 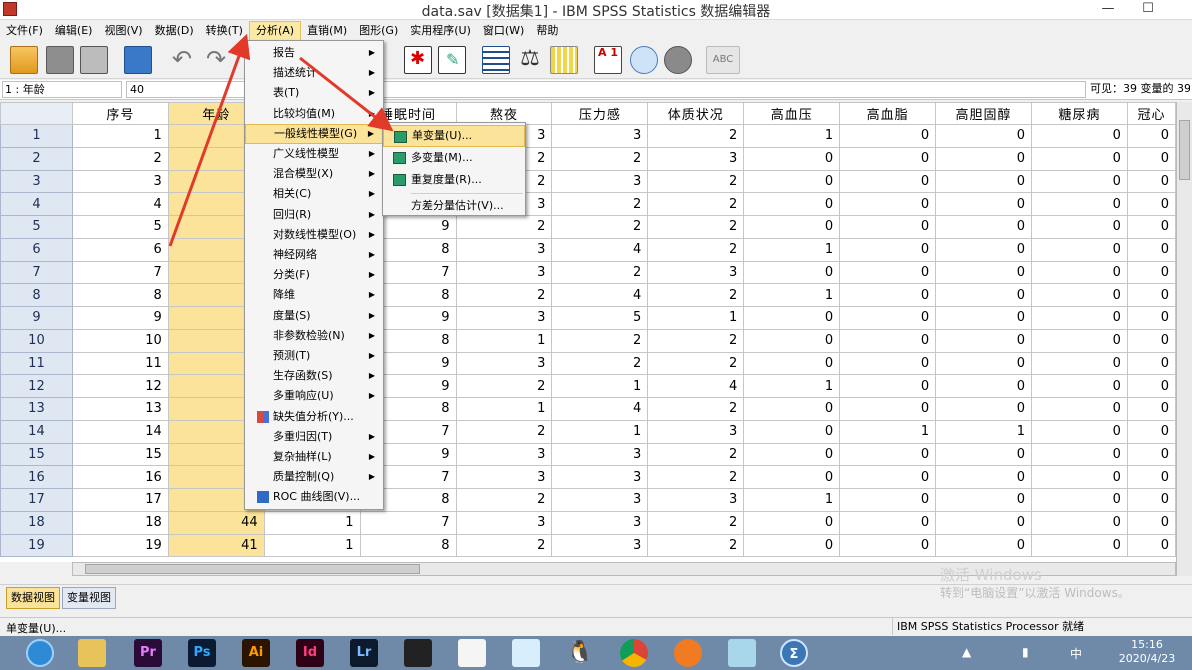 What do you see at coordinates (530, 60) in the screenshot?
I see `scale-icon: ⚖` at bounding box center [530, 60].